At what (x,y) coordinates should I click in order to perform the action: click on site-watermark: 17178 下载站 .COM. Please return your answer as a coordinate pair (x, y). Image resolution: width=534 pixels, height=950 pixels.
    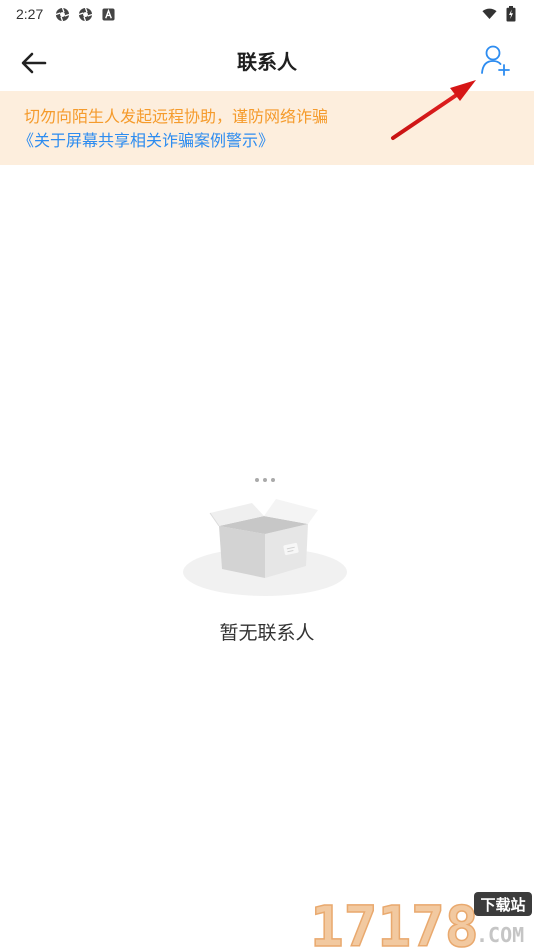
    Looking at the image, I should click on (421, 917).